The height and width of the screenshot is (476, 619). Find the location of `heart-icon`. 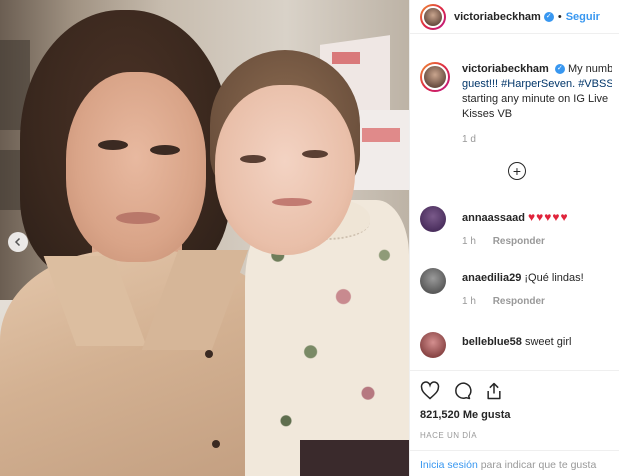

heart-icon is located at coordinates (430, 391).